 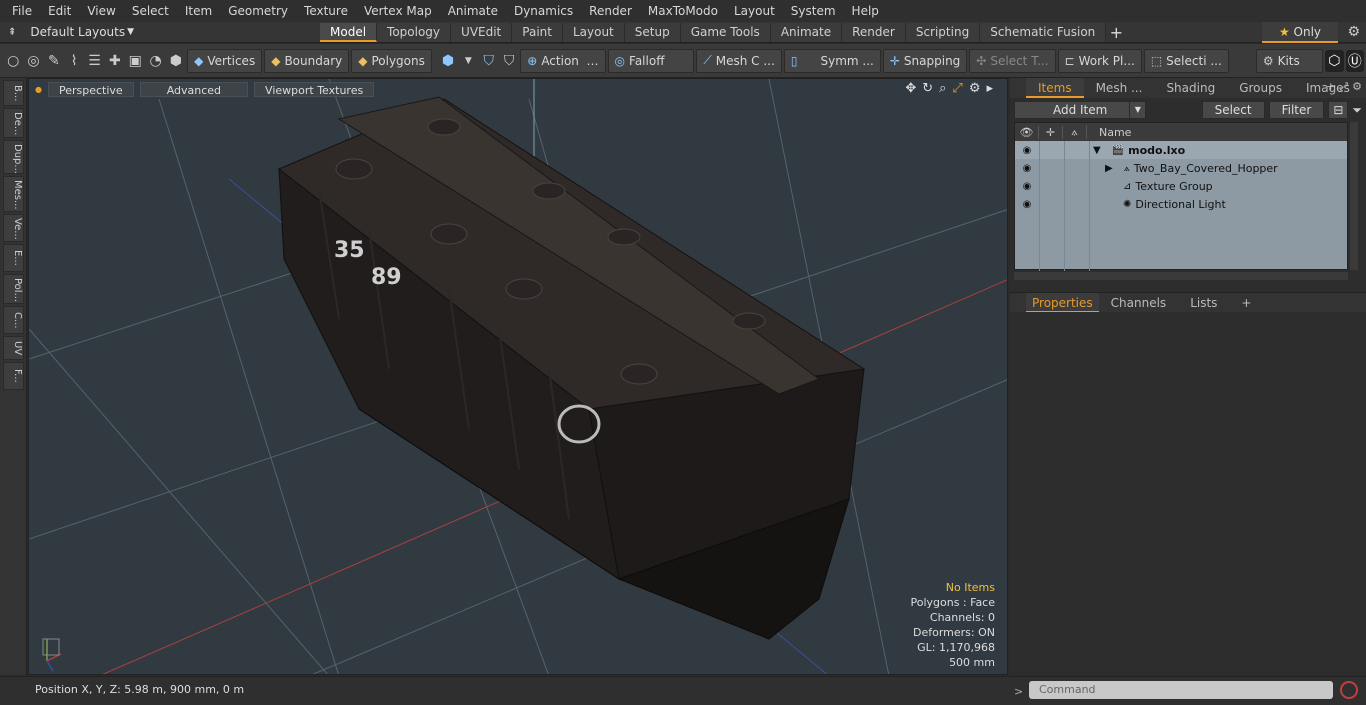 What do you see at coordinates (391, 60) in the screenshot?
I see `polygons-button: ◆ Polygons` at bounding box center [391, 60].